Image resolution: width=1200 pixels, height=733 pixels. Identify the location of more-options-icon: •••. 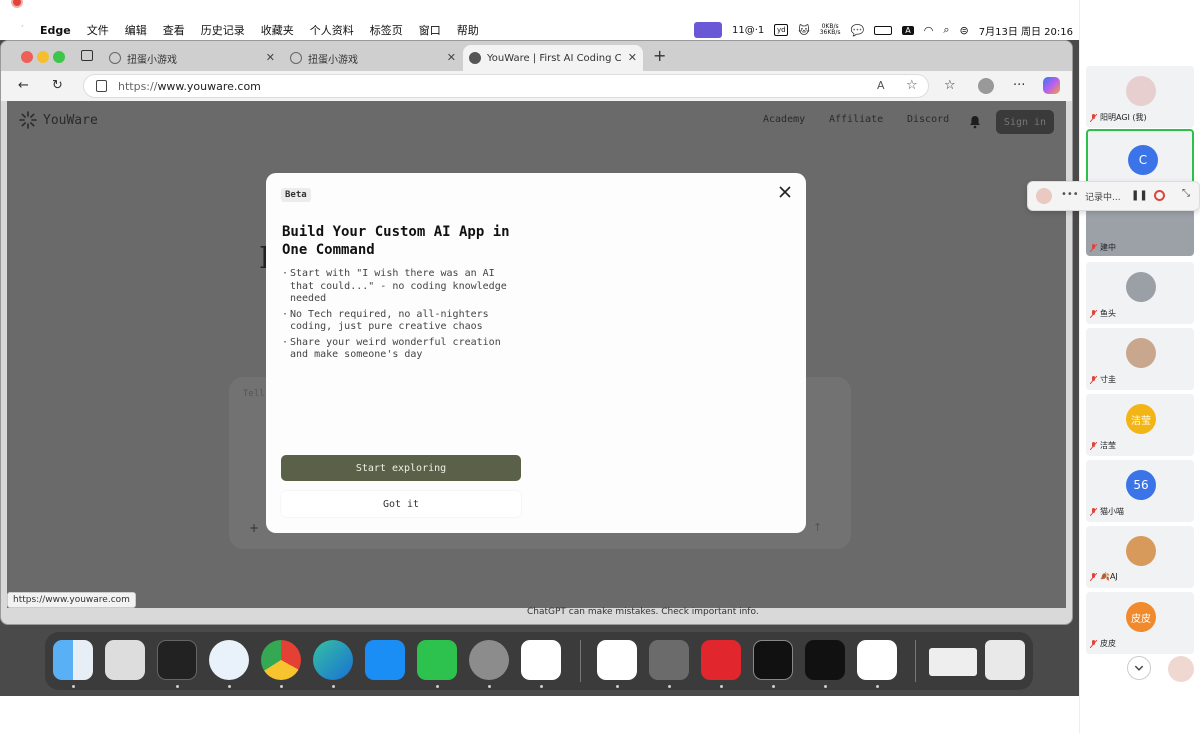
(1070, 194).